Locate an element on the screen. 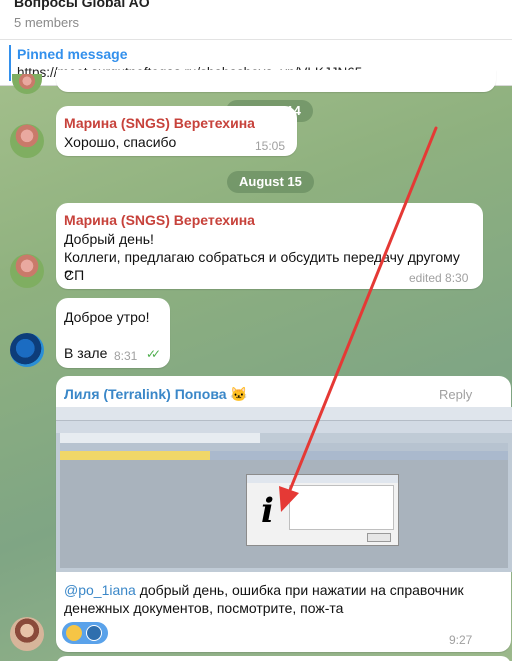 The image size is (512, 661). info-icon: i is located at coordinates (267, 511).